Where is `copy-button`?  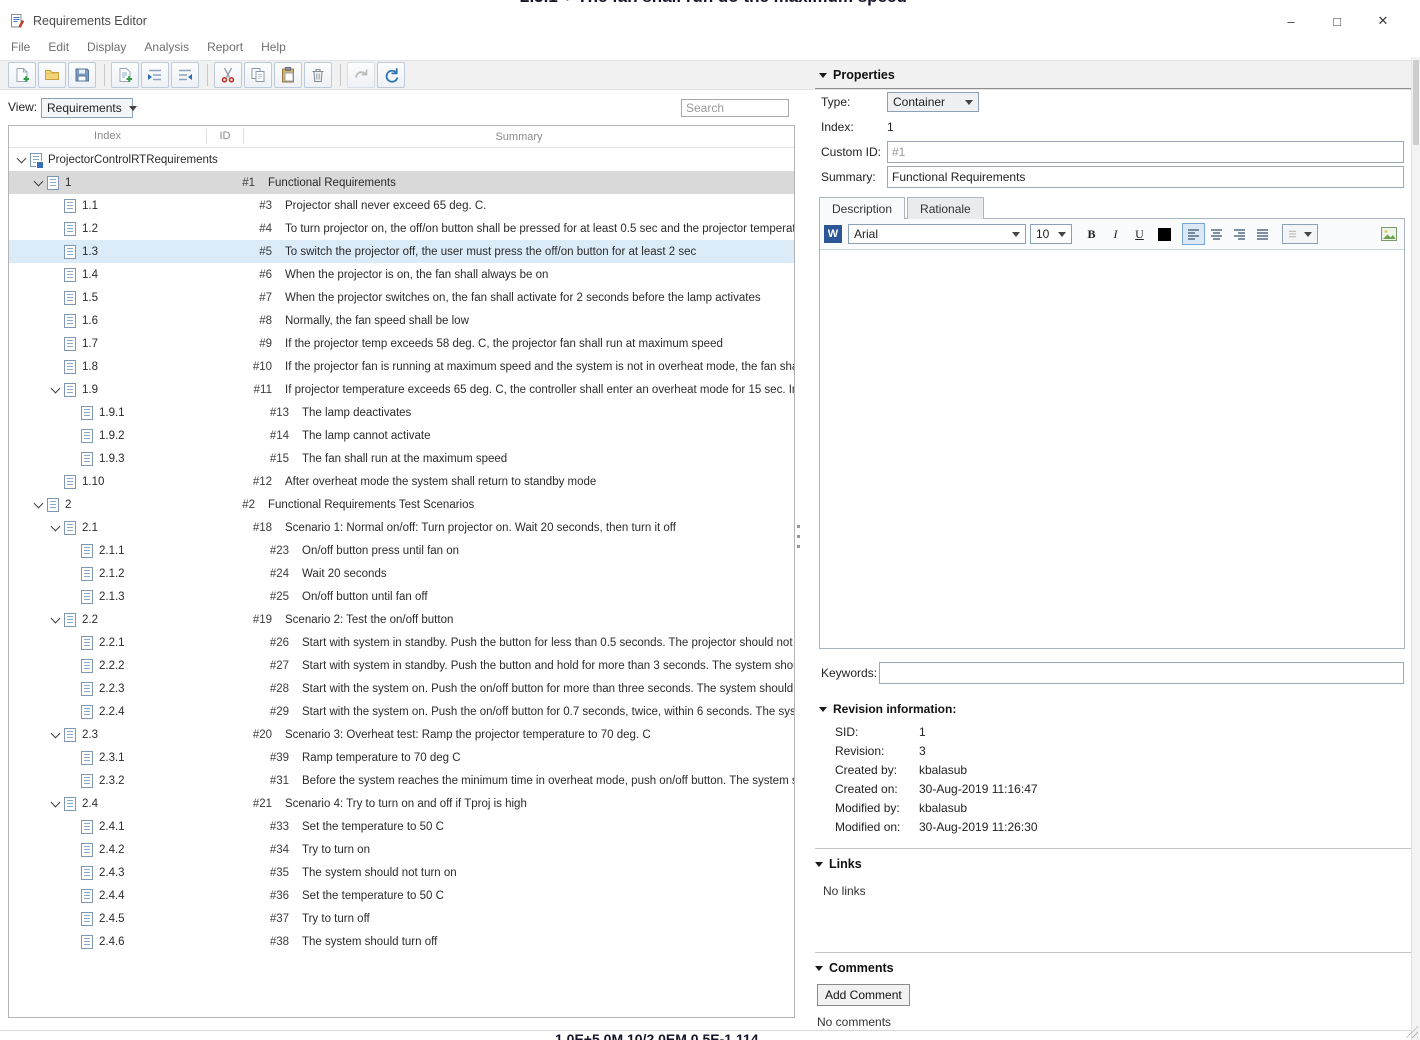 copy-button is located at coordinates (258, 75).